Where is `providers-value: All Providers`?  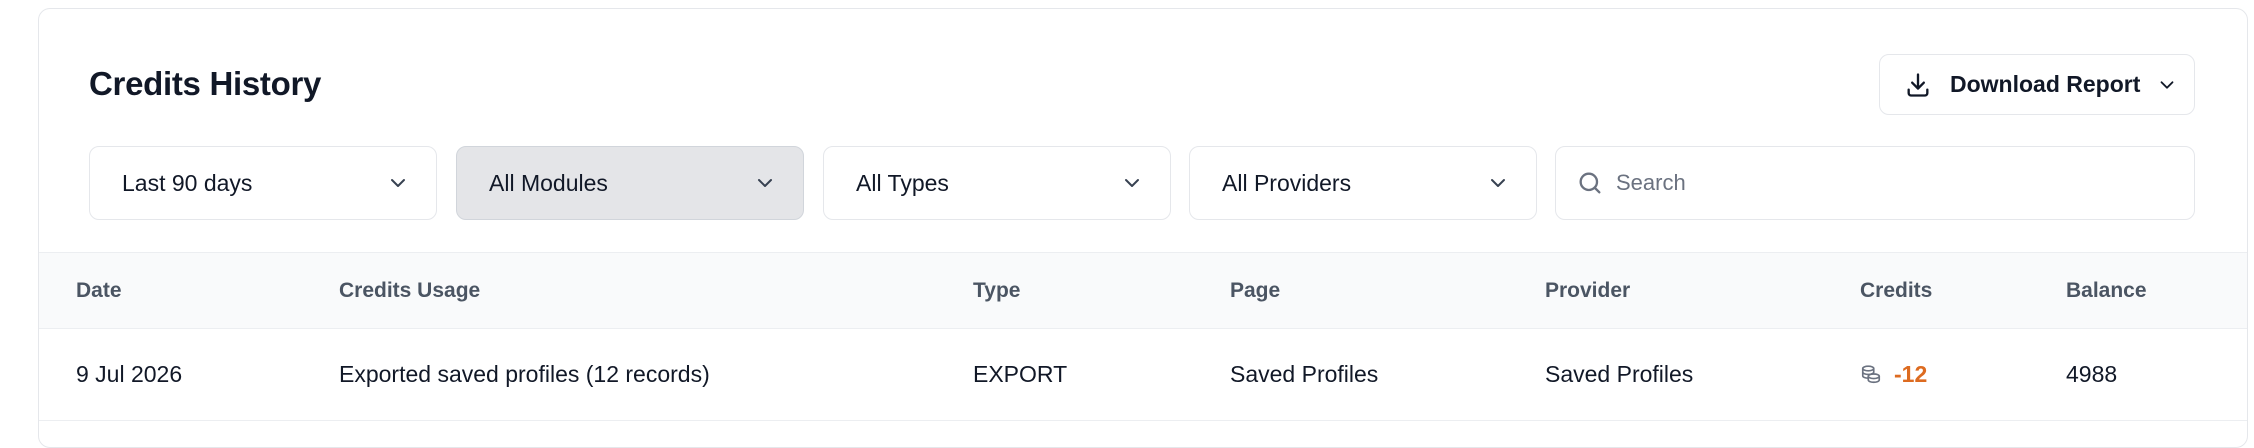 providers-value: All Providers is located at coordinates (1287, 182).